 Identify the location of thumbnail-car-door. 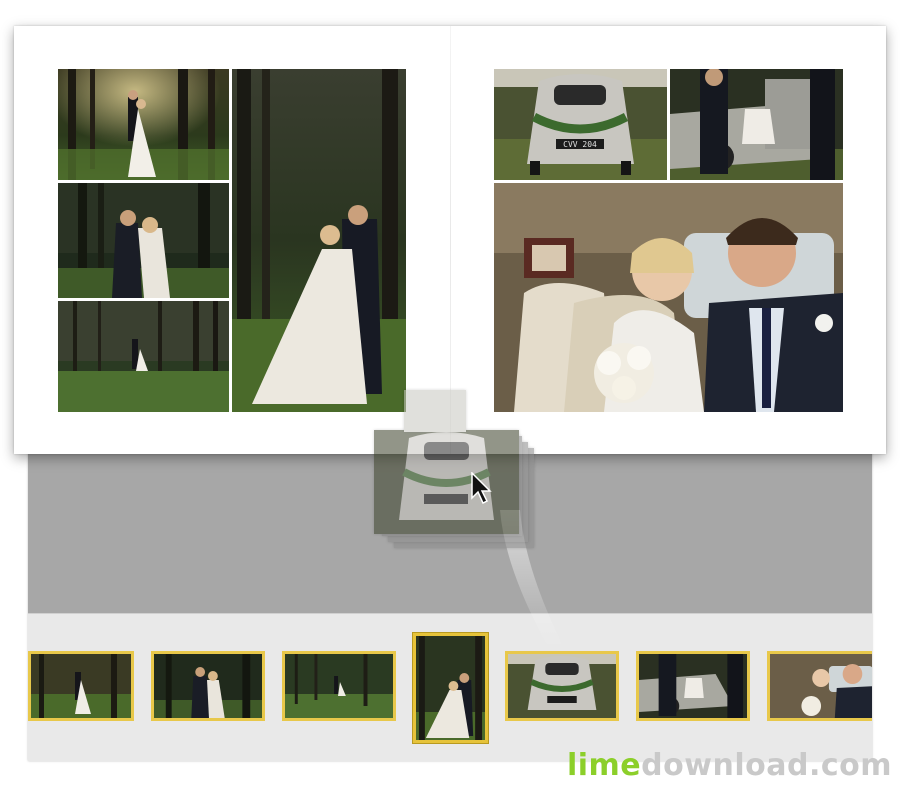
(693, 686).